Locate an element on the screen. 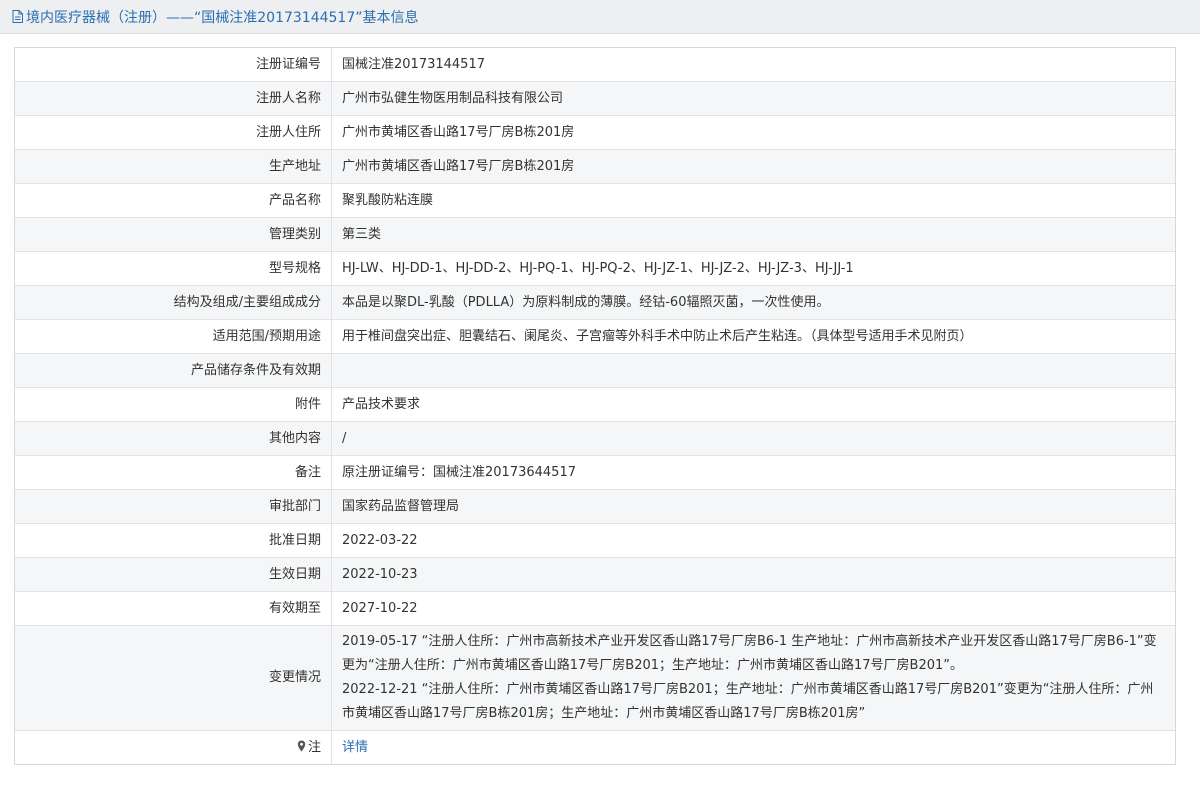 This screenshot has width=1200, height=789. field-value: 聚乳酸防粘连膜 is located at coordinates (753, 200).